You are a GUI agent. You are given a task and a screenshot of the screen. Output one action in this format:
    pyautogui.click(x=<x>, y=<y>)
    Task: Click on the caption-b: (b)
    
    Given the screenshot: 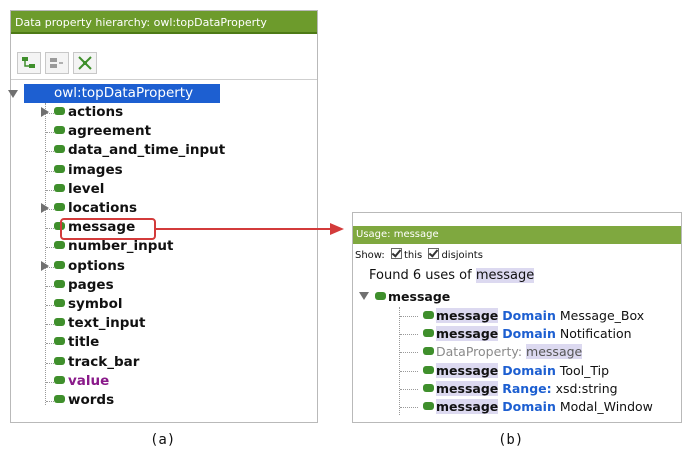 What is the action you would take?
    pyautogui.click(x=511, y=440)
    